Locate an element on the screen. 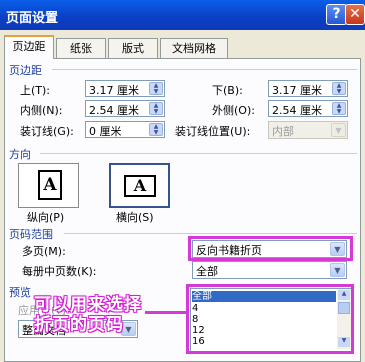  section-preview: 预览 is located at coordinates (20, 292).